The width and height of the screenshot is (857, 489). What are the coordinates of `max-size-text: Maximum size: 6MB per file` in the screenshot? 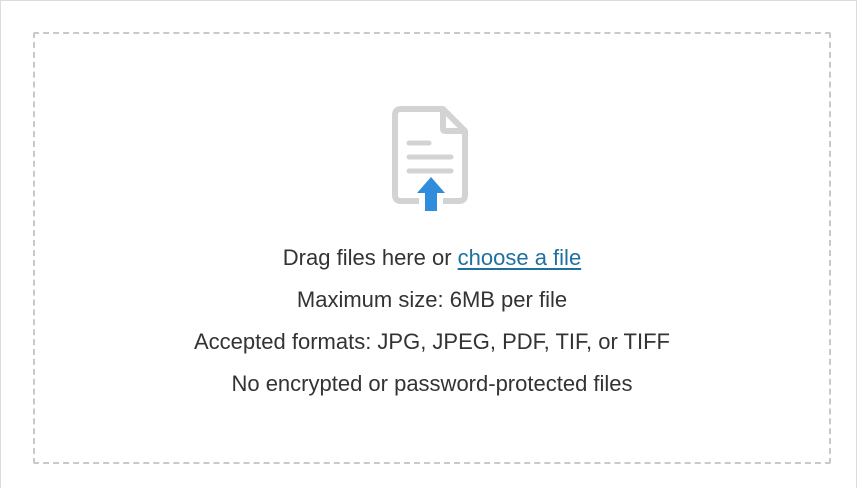 It's located at (432, 299).